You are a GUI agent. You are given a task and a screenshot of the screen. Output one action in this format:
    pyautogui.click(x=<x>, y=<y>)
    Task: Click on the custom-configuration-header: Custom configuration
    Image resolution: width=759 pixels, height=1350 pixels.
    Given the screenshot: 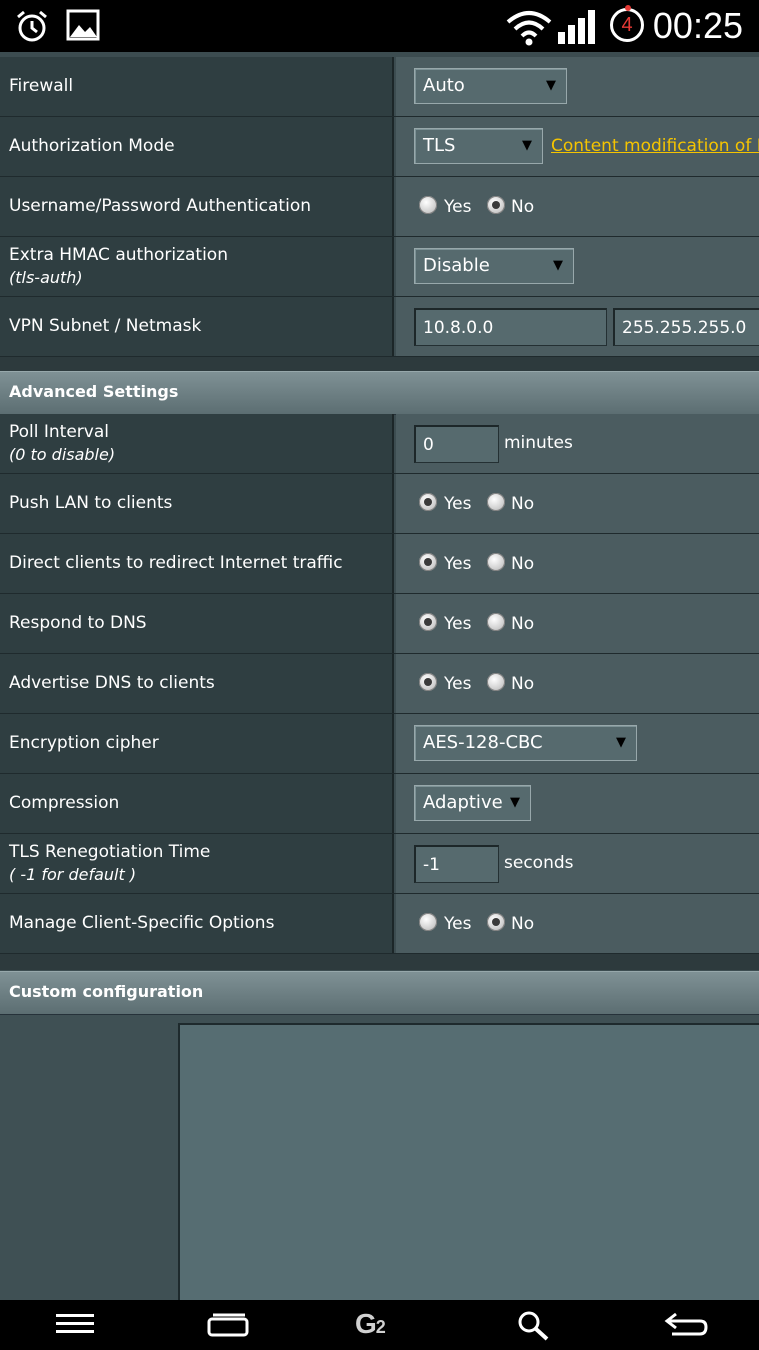 What is the action you would take?
    pyautogui.click(x=379, y=993)
    